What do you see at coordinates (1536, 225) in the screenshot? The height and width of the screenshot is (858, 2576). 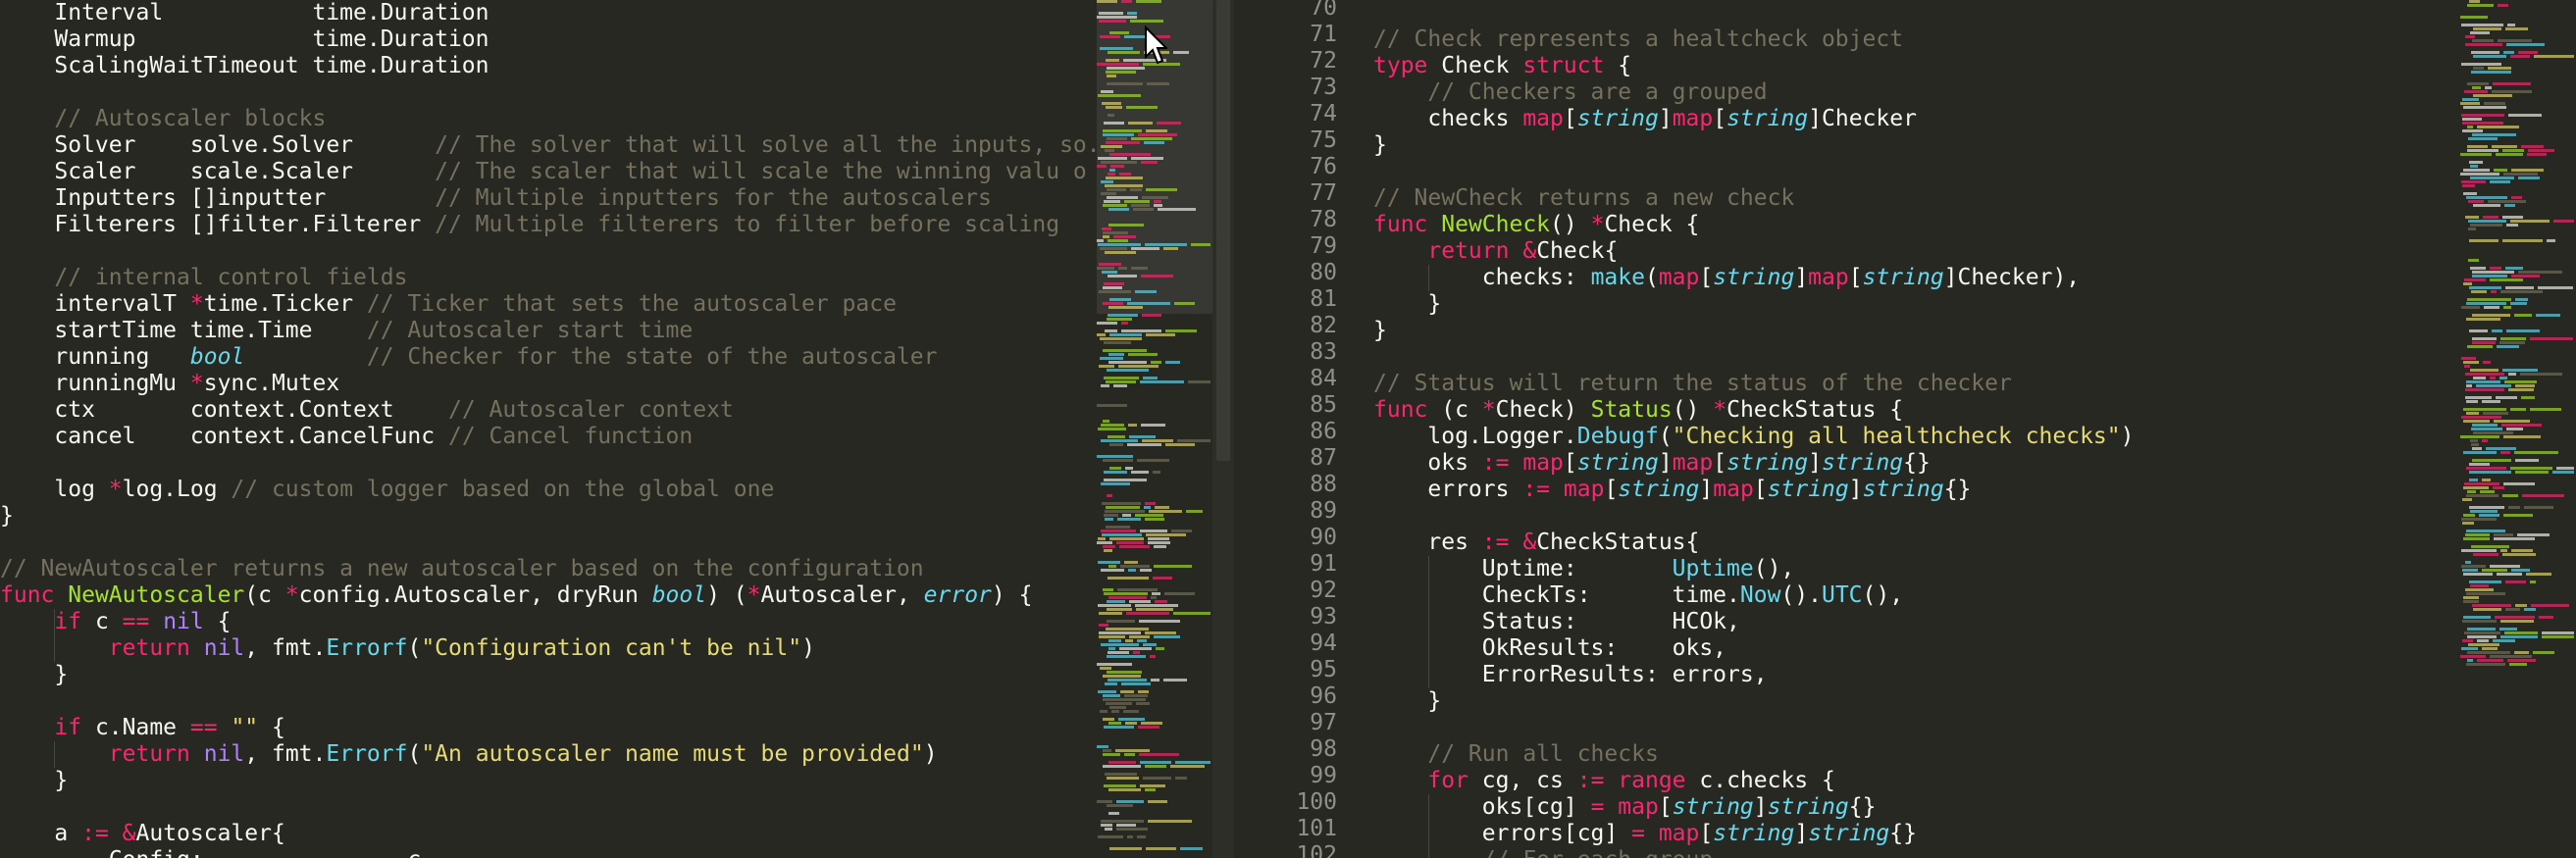 I see `code-line: func NewCheck() *Check {` at bounding box center [1536, 225].